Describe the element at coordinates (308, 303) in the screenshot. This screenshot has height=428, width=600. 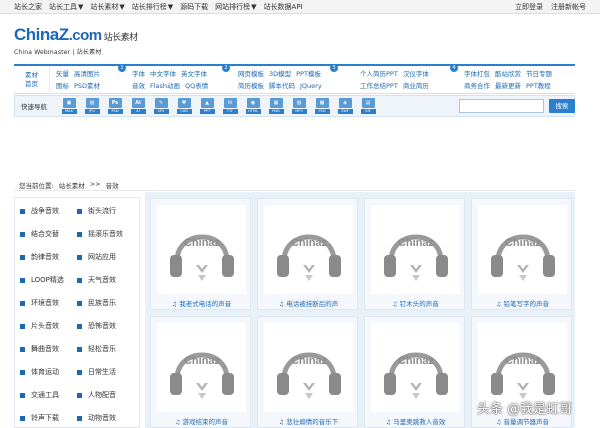
I see `sound-title-link: ♫ 电话被挂断后的声` at that location.